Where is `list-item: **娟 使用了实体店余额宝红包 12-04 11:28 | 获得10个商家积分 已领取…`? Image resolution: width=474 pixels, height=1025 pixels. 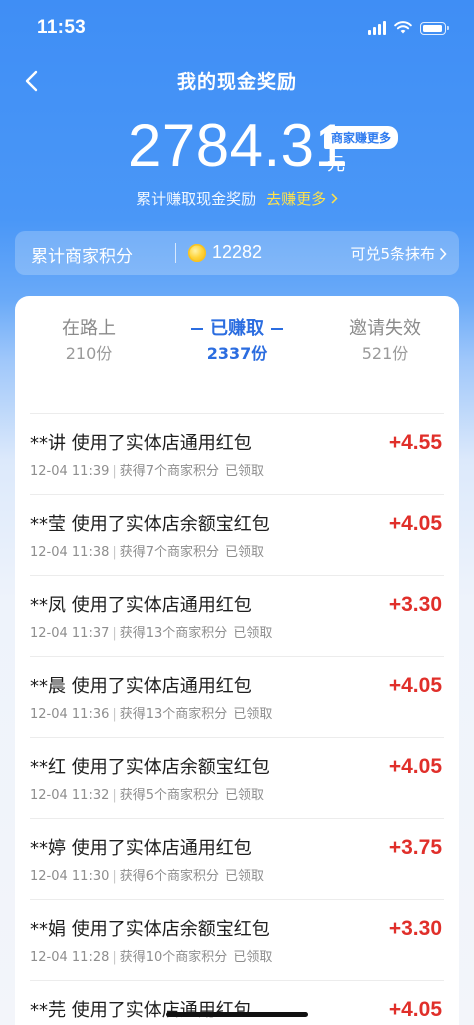 list-item: **娟 使用了实体店余额宝红包 12-04 11:28 | 获得10个商家积分 已领取… is located at coordinates (237, 939).